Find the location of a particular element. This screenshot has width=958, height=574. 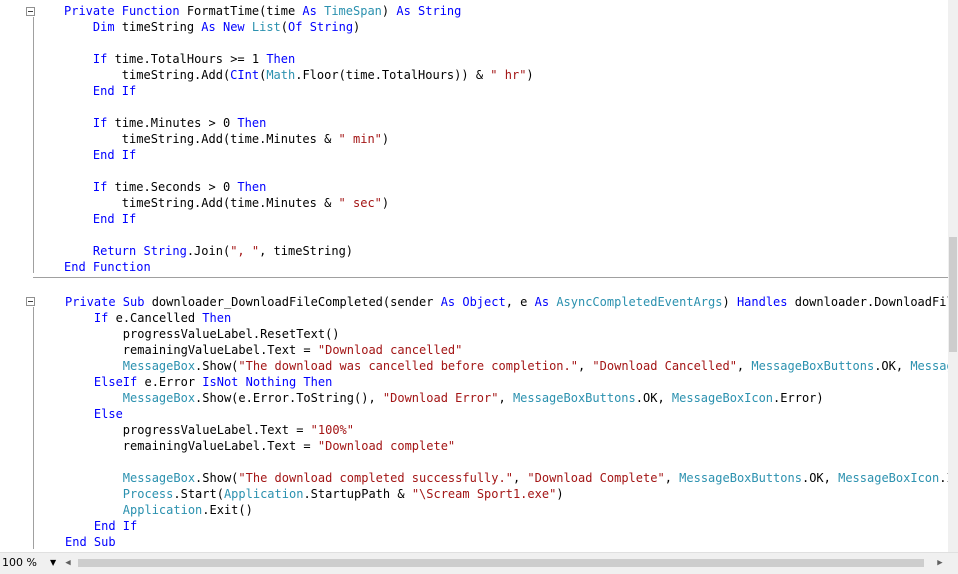

zoom-label: 100 % is located at coordinates (19, 562).